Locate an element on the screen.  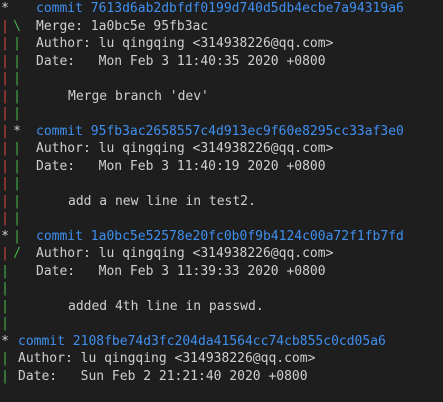
merge-line: | \ Merge: 1a0bc5e 95fb3ac is located at coordinates (221, 27).